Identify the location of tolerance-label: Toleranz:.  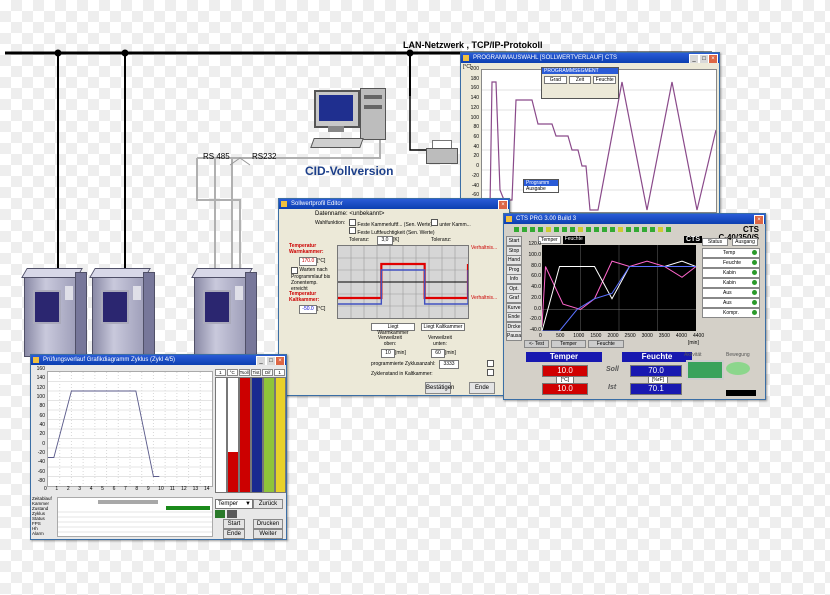
(359, 240).